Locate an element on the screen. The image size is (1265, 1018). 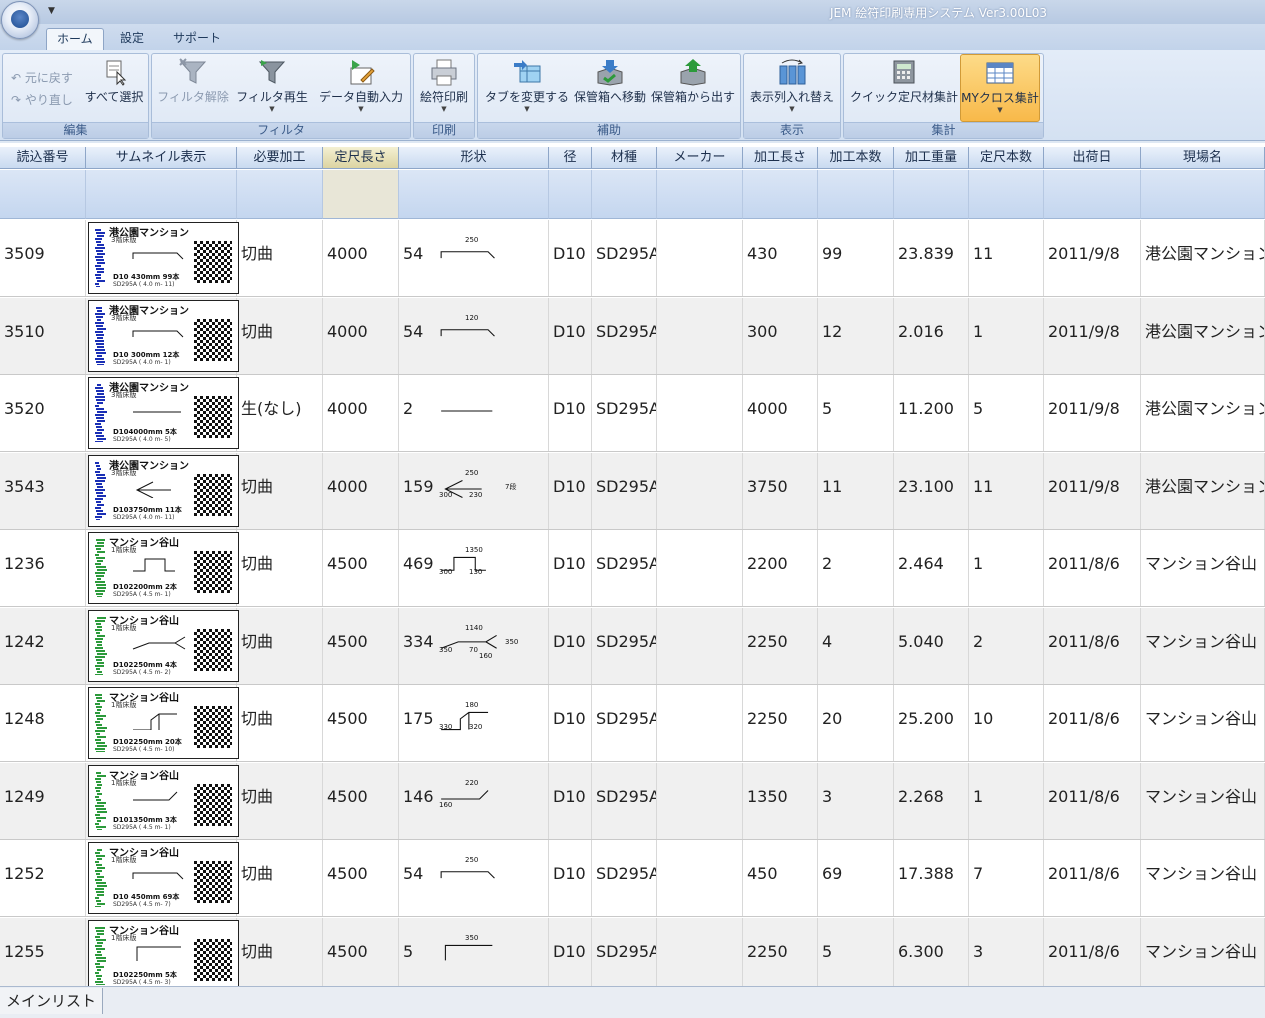
col-process-qty-filter-cell is located at coordinates (856, 194).